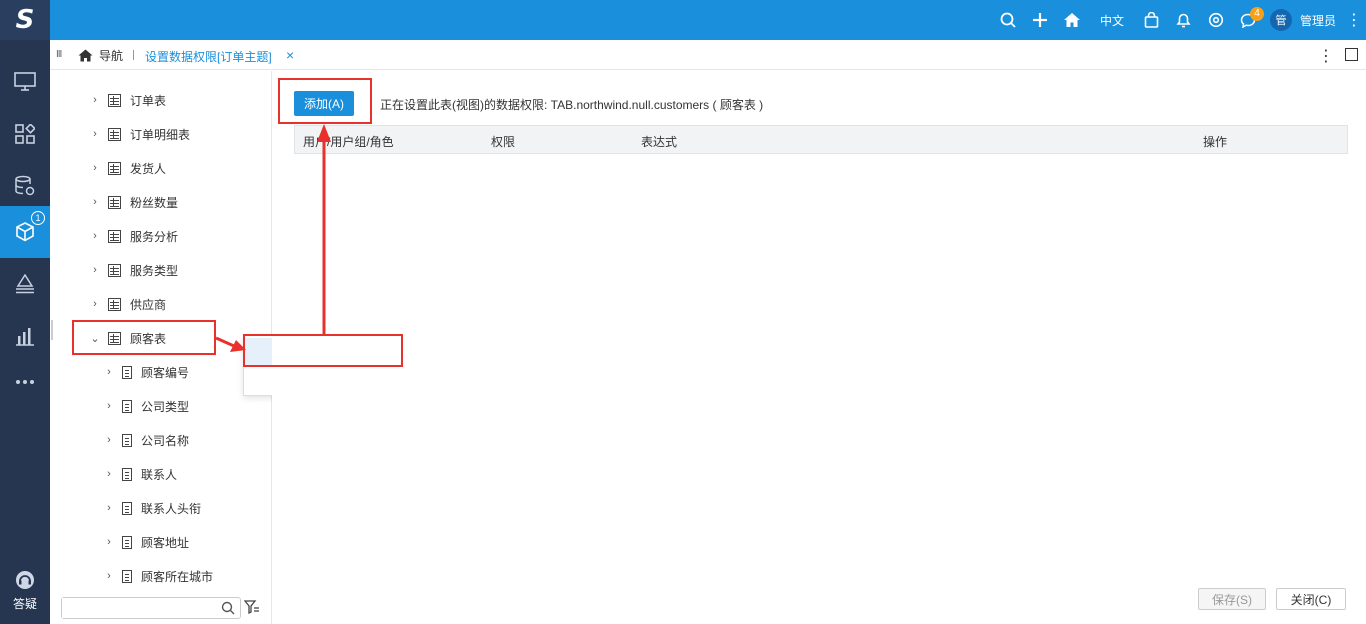  I want to click on tree-item: › 订单表, so click(156, 100).